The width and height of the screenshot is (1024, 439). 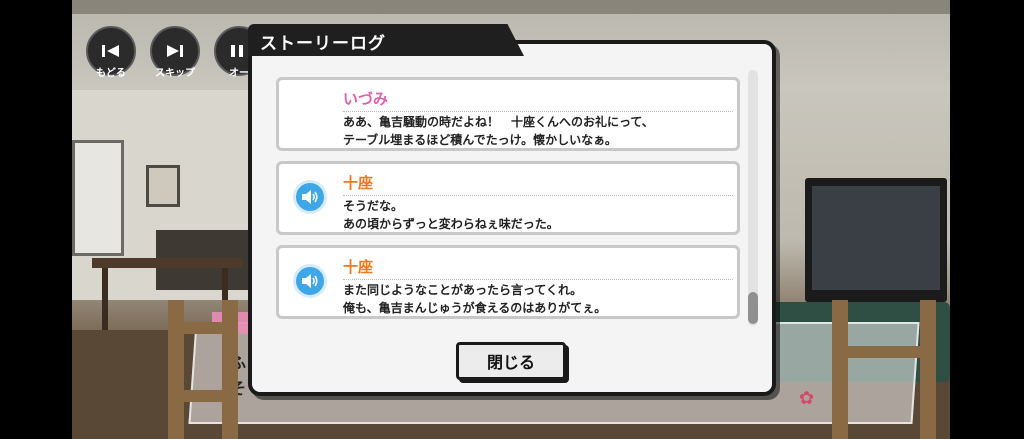 I want to click on log-text-line: 俺も、亀吉まんじゅうが食えるのはありがてぇ。, so click(x=475, y=308).